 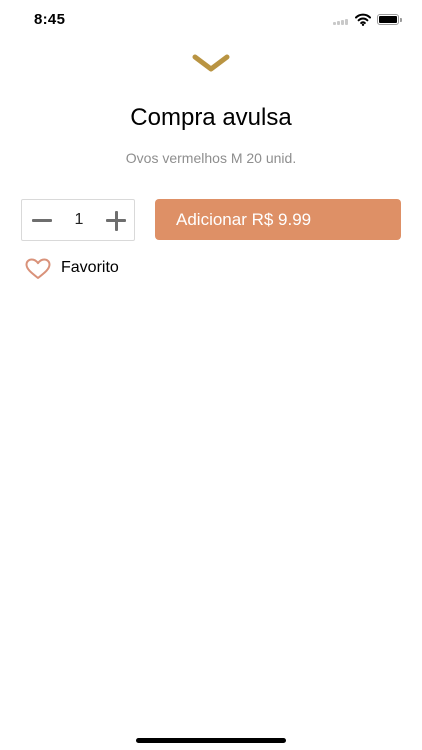 What do you see at coordinates (363, 19) in the screenshot?
I see `wifi-icon` at bounding box center [363, 19].